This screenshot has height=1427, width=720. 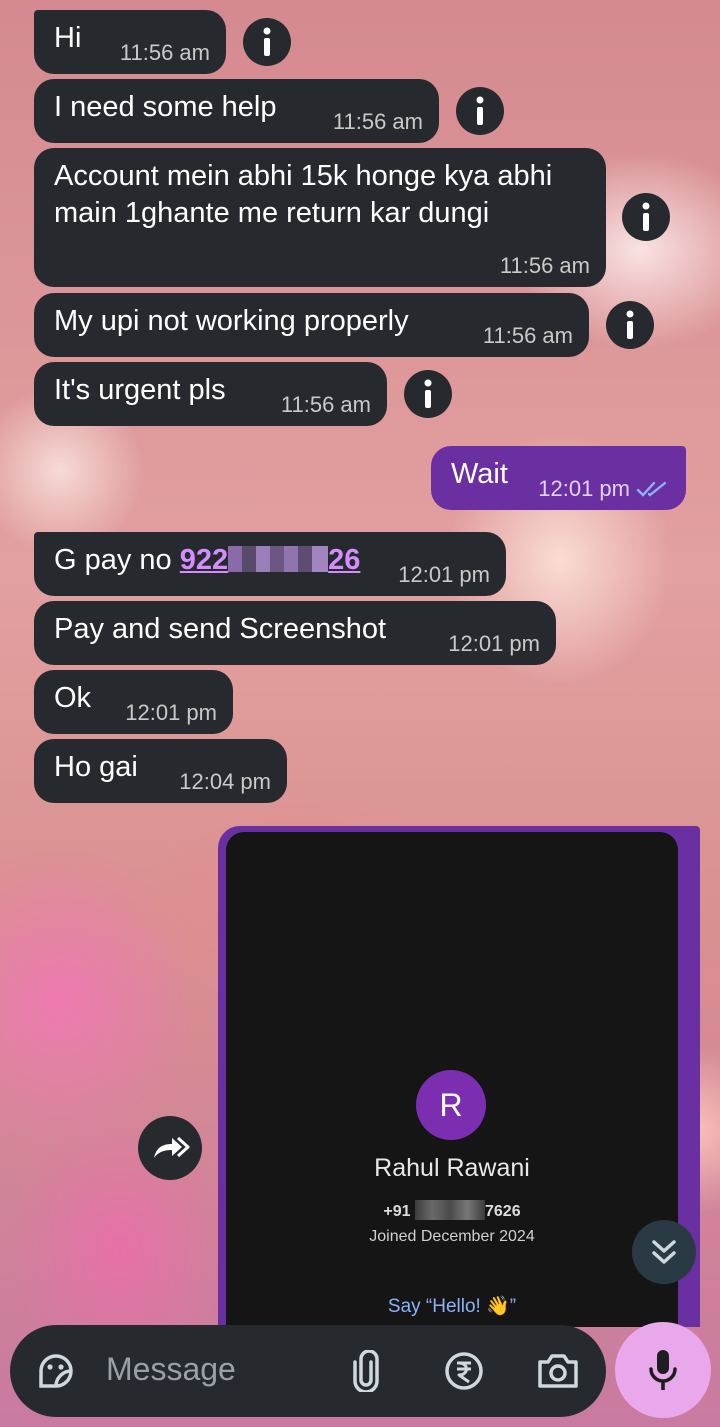 What do you see at coordinates (210, 394) in the screenshot?
I see `message-bubble: It's urgent pls 11:56 am` at bounding box center [210, 394].